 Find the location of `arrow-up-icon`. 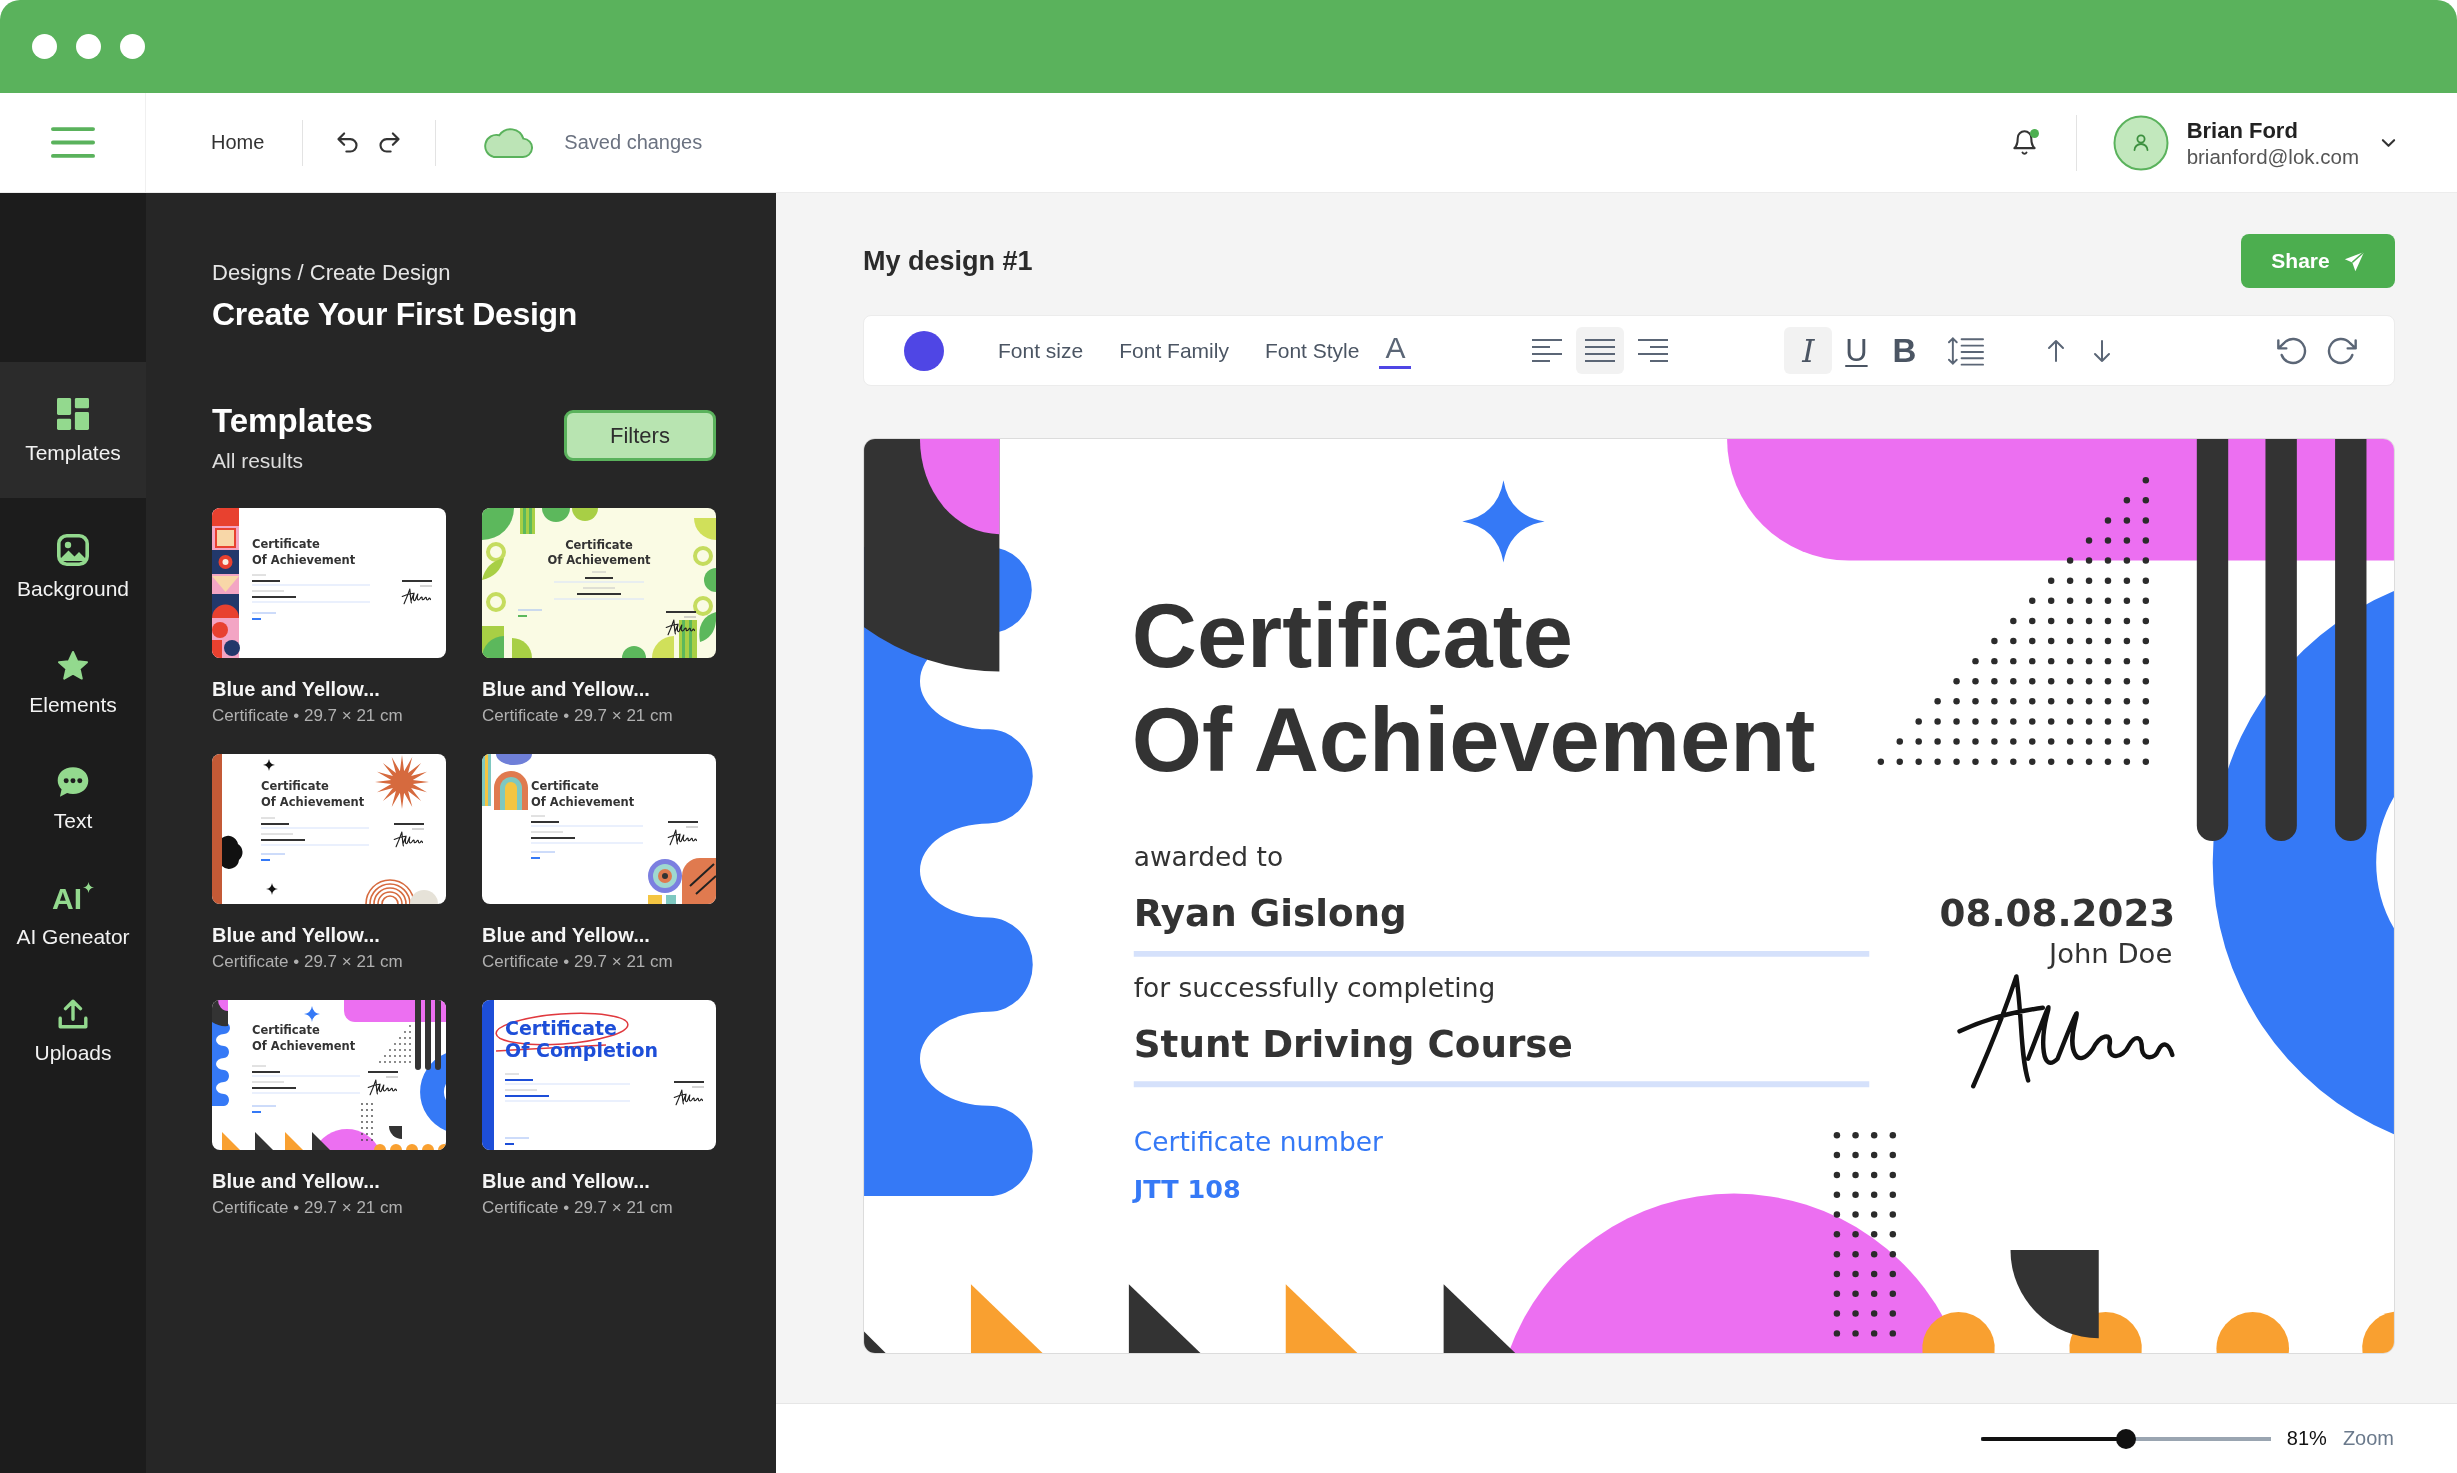

arrow-up-icon is located at coordinates (2056, 350).